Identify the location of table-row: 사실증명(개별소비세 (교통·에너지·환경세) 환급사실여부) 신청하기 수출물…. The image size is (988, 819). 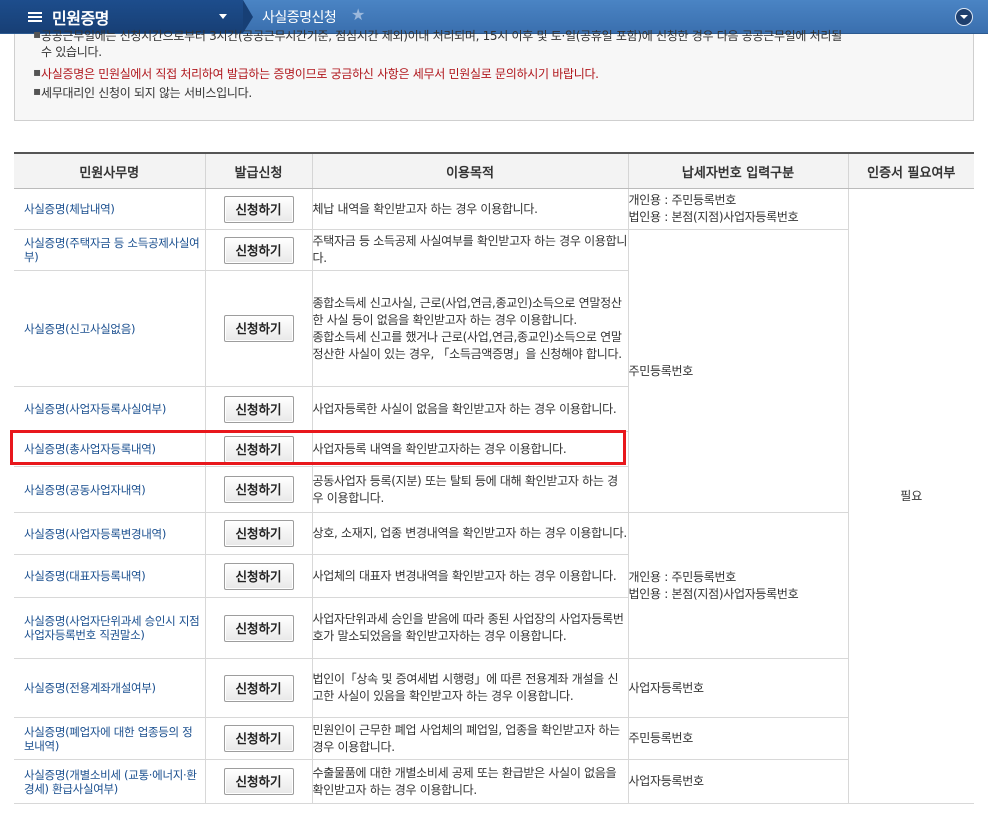
(494, 781).